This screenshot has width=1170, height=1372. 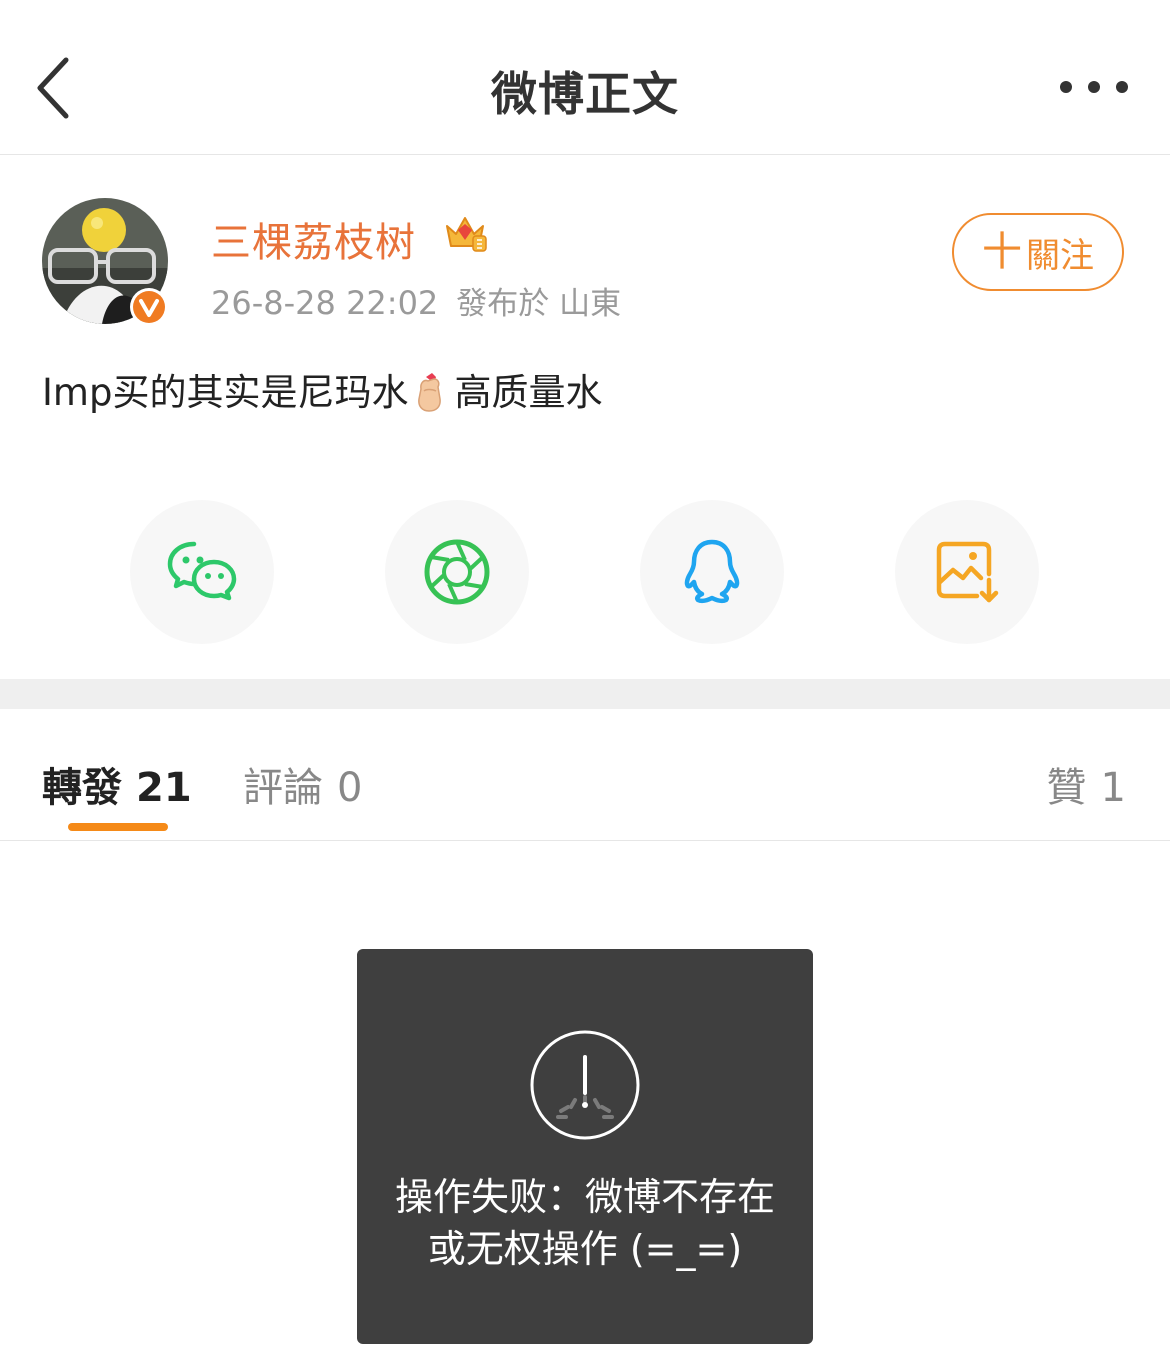 What do you see at coordinates (585, 694) in the screenshot?
I see `section-divider` at bounding box center [585, 694].